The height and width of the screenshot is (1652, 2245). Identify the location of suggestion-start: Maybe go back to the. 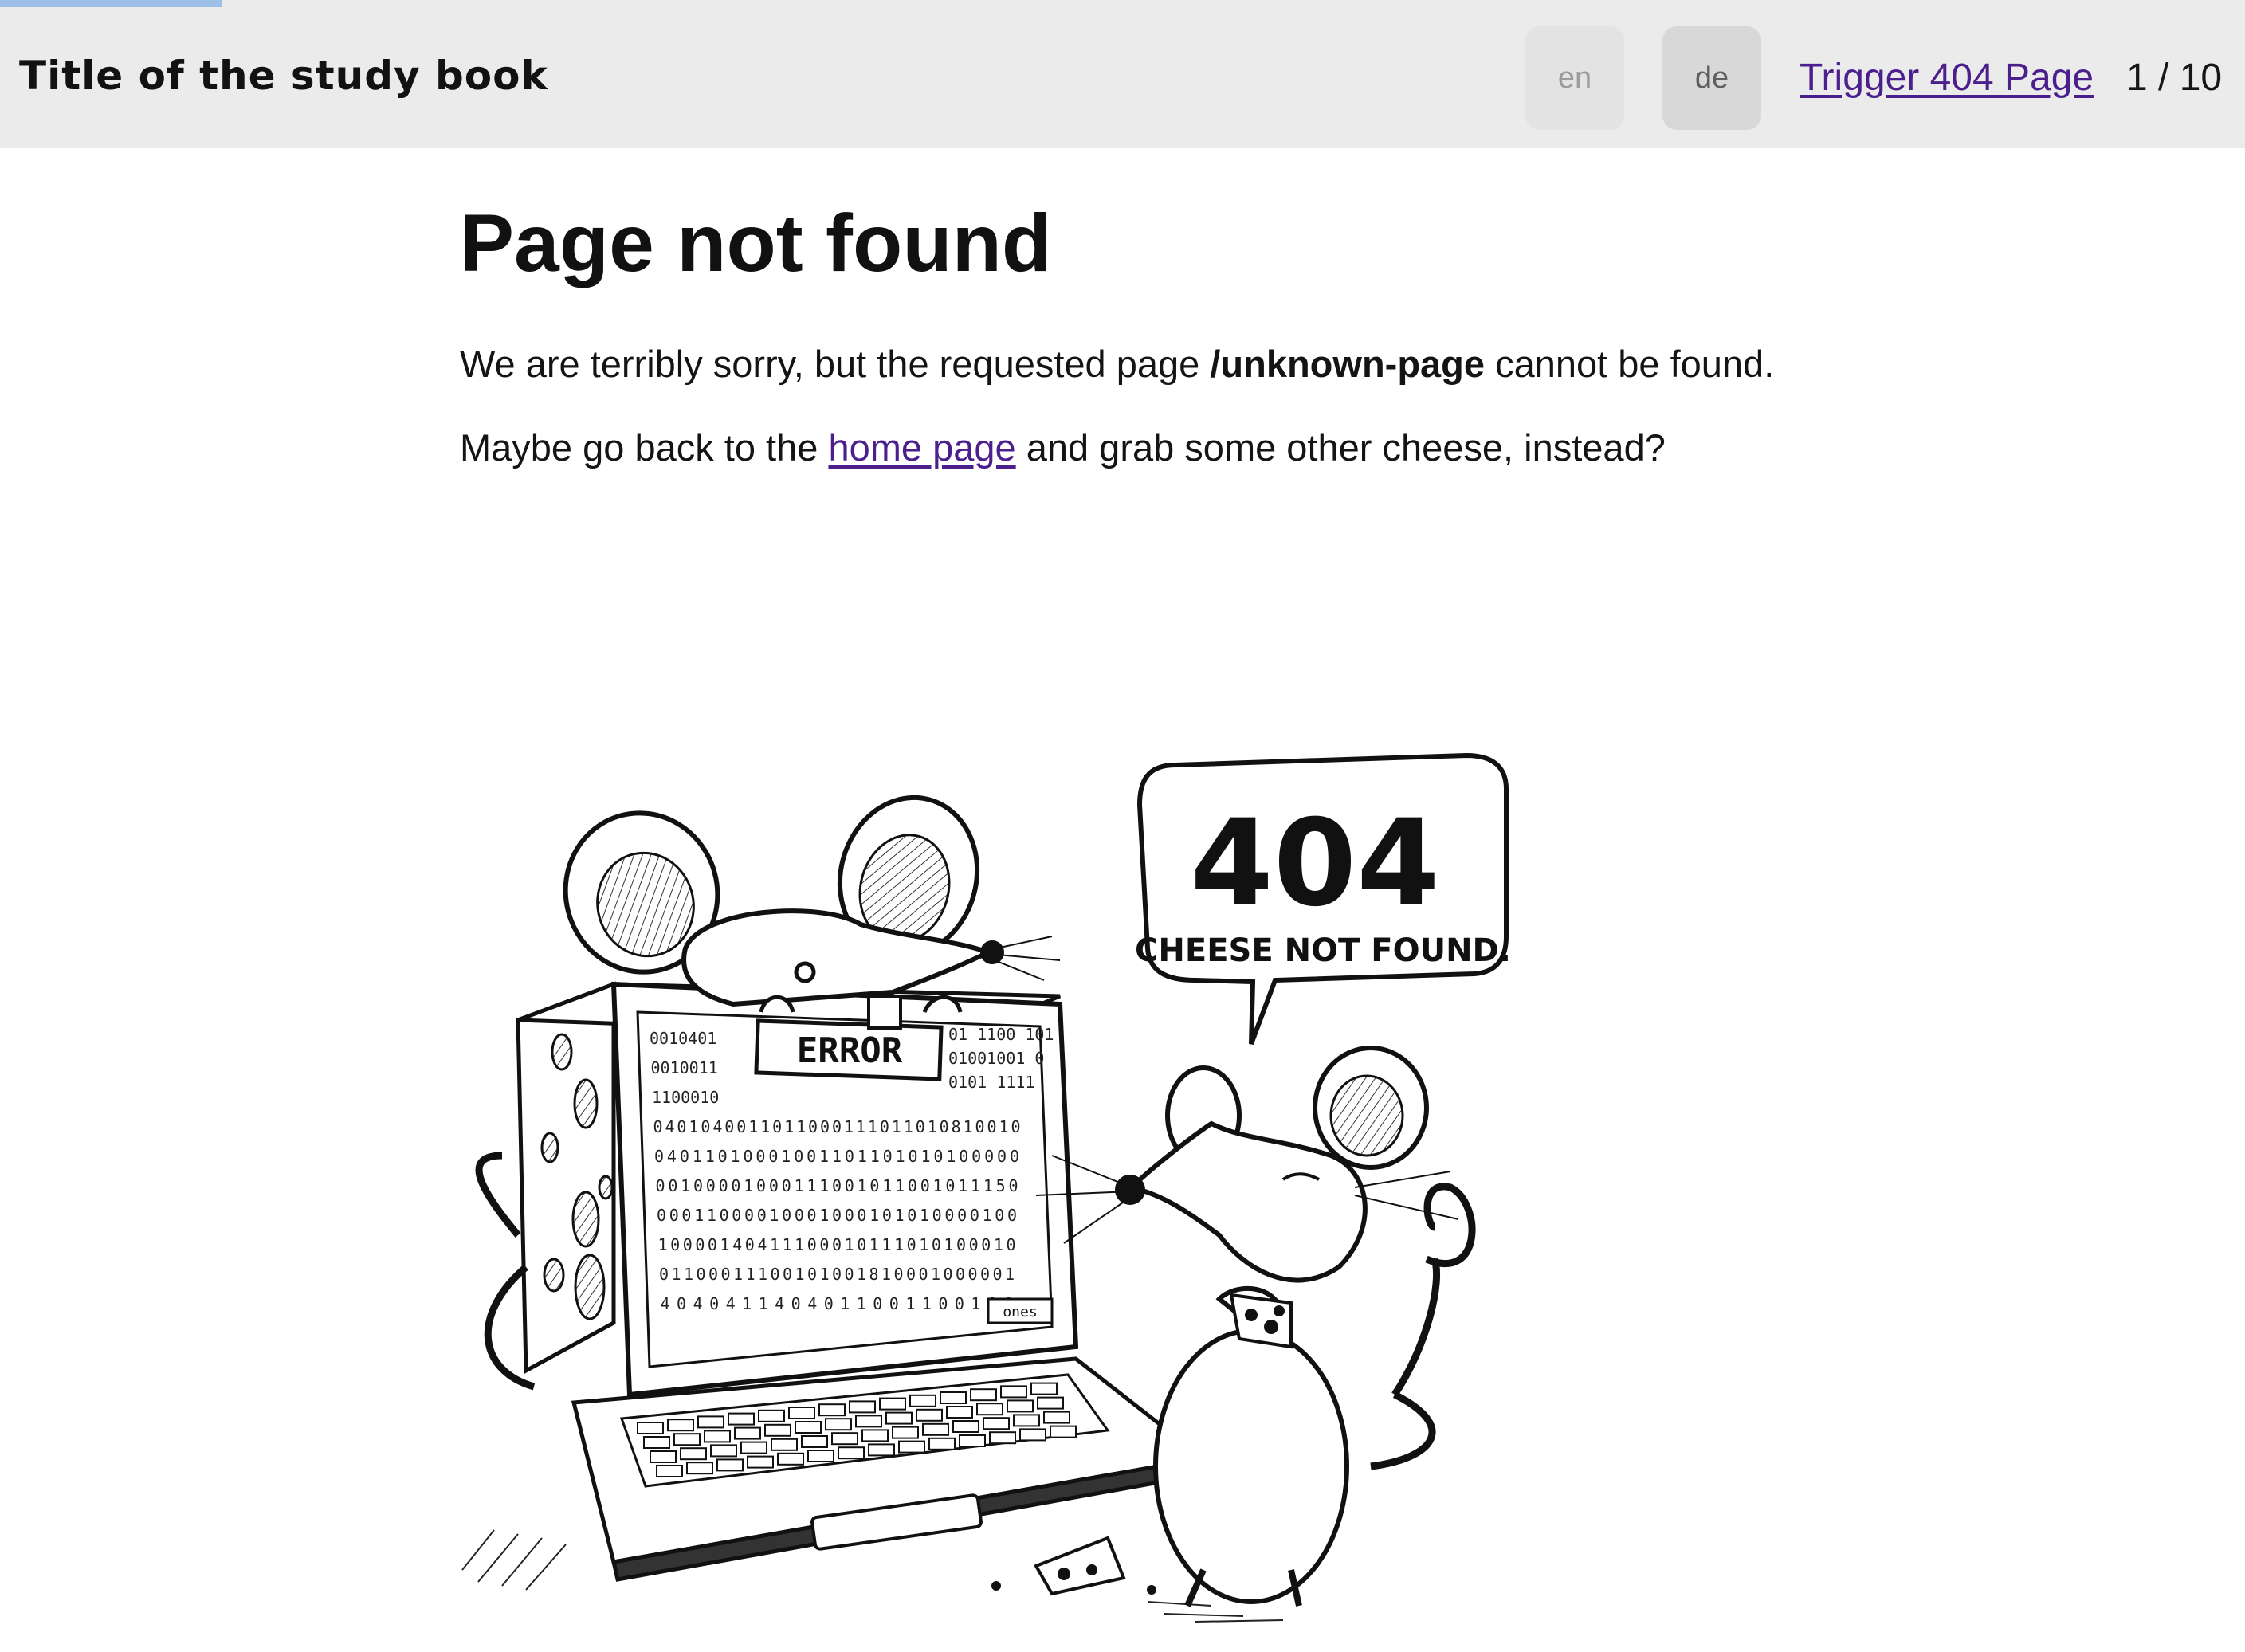
(644, 447).